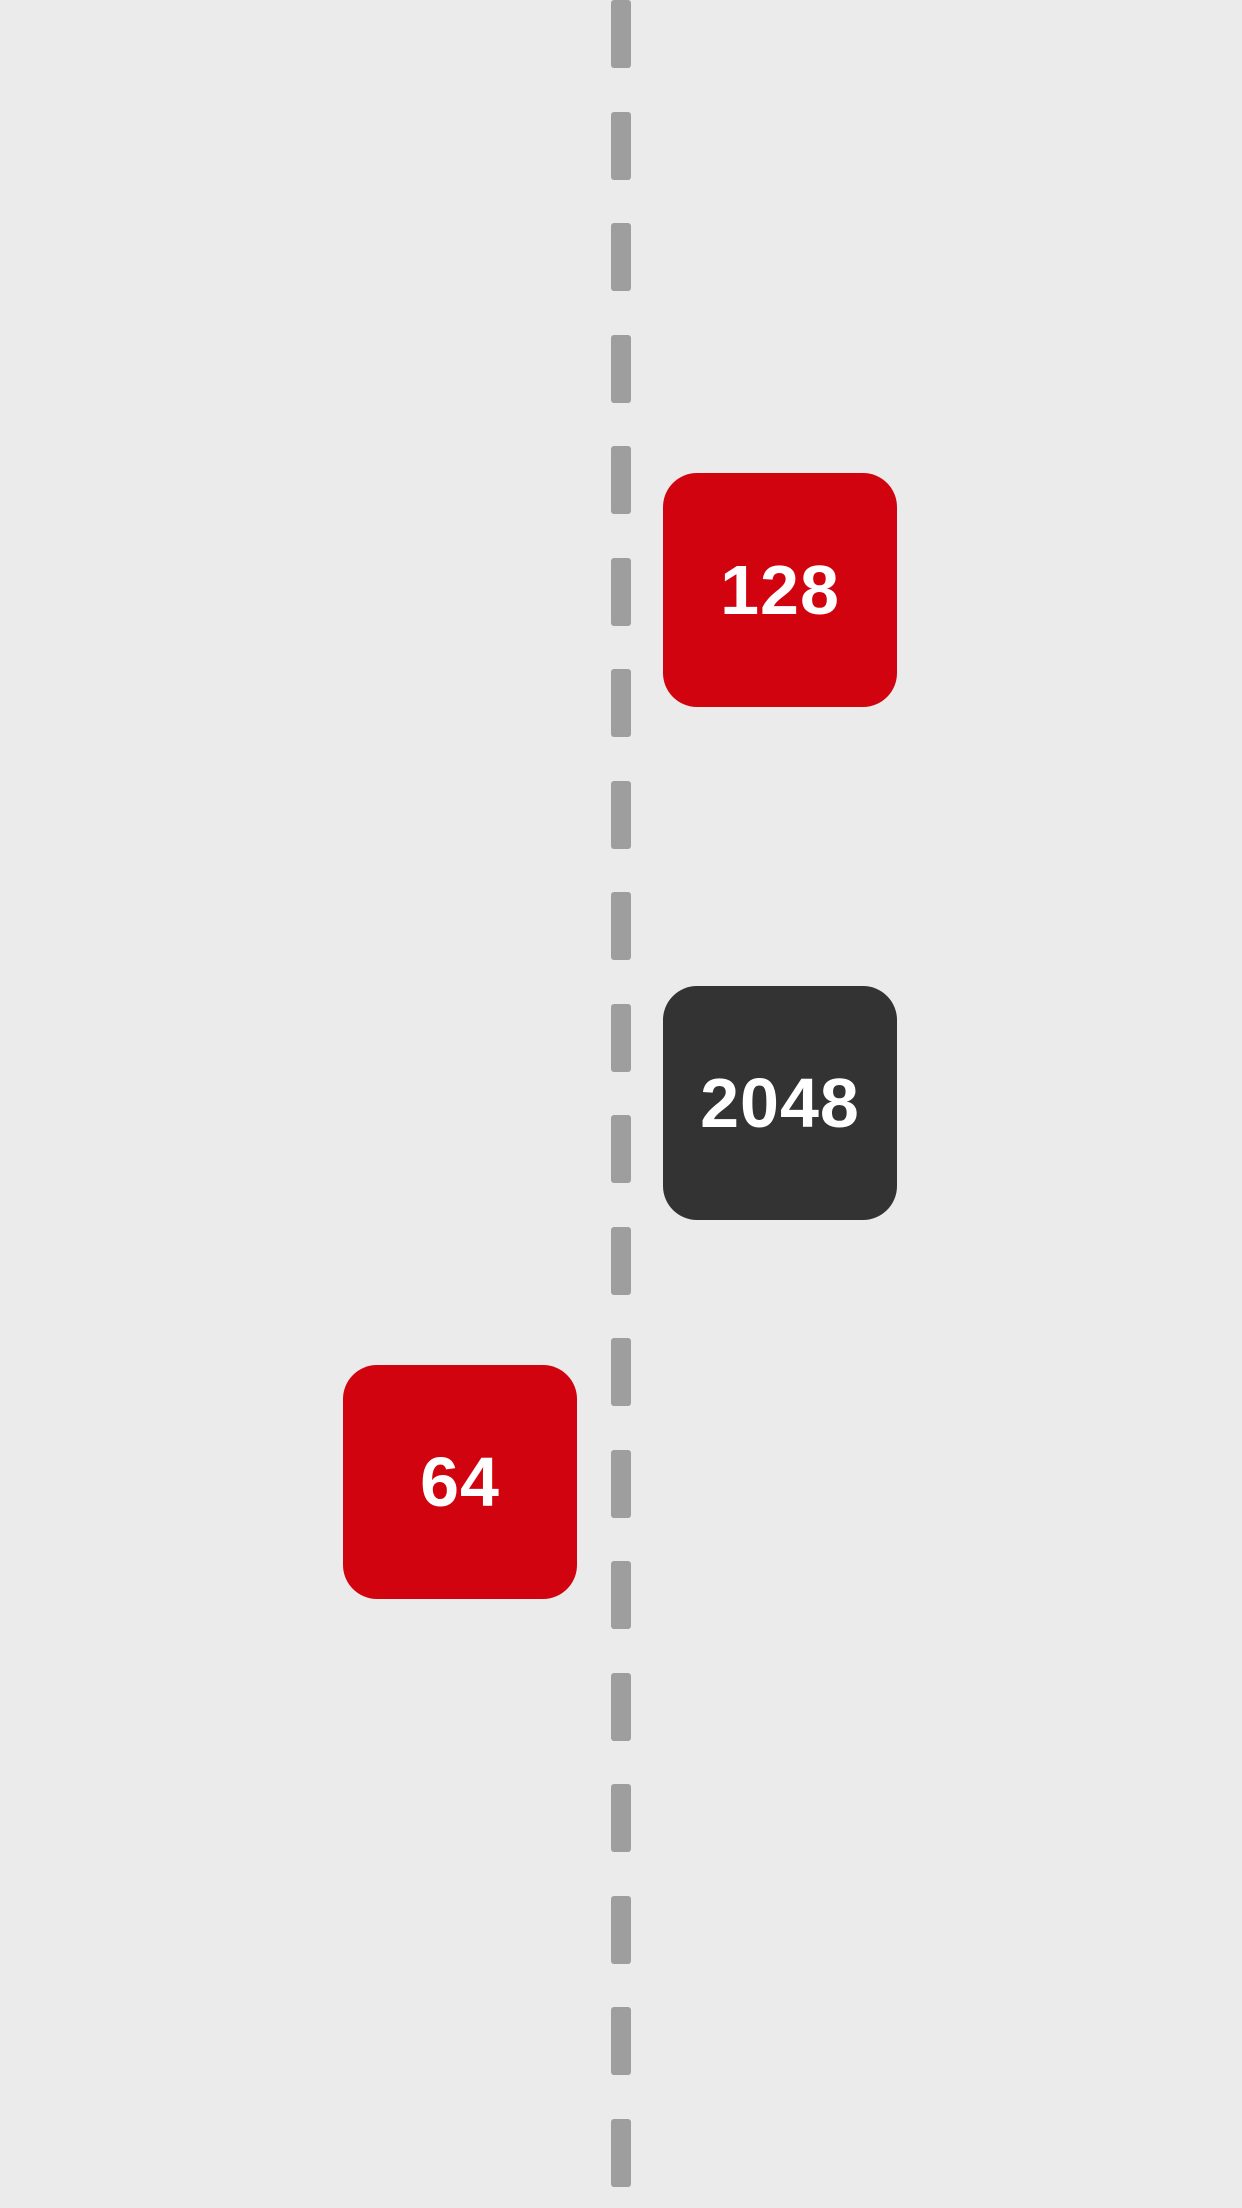 This screenshot has height=2208, width=1242. I want to click on tile-128: 128, so click(780, 590).